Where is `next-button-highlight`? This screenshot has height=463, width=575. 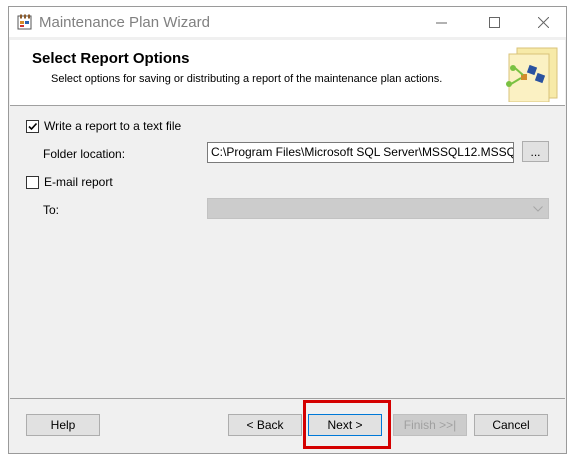 next-button-highlight is located at coordinates (347, 424).